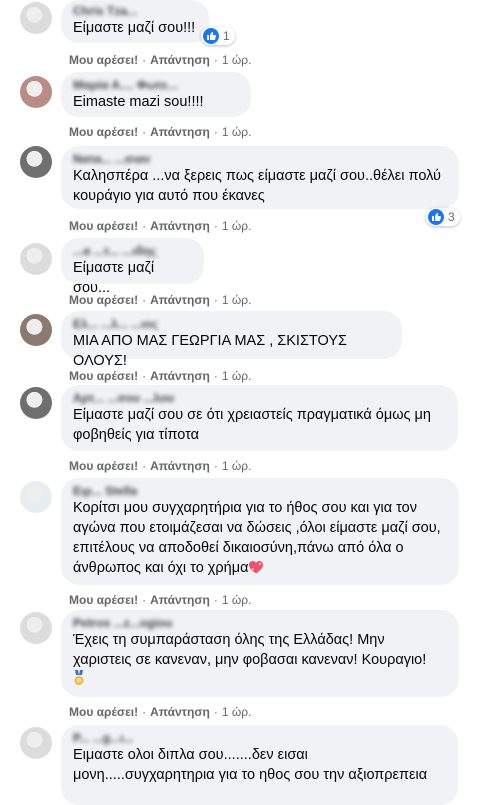 The image size is (503, 805). I want to click on comment-bubble: Μαρία Α.... Φωτε... Eimaste mazi sou!!!!, so click(156, 94).